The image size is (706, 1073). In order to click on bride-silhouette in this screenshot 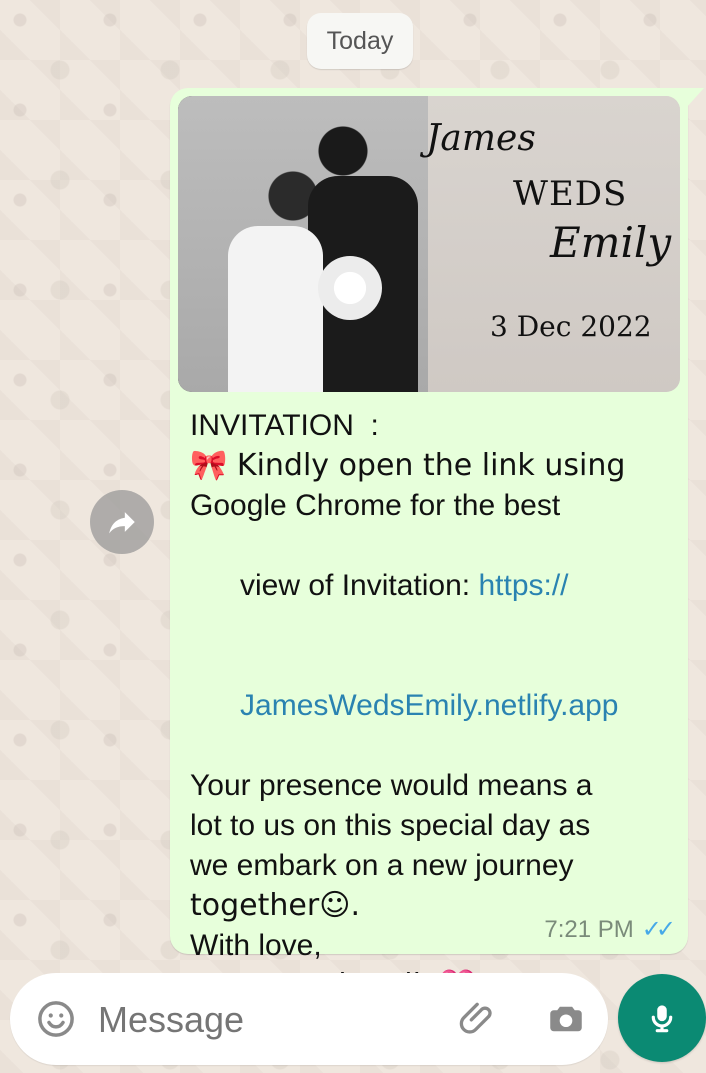, I will do `click(275, 309)`.